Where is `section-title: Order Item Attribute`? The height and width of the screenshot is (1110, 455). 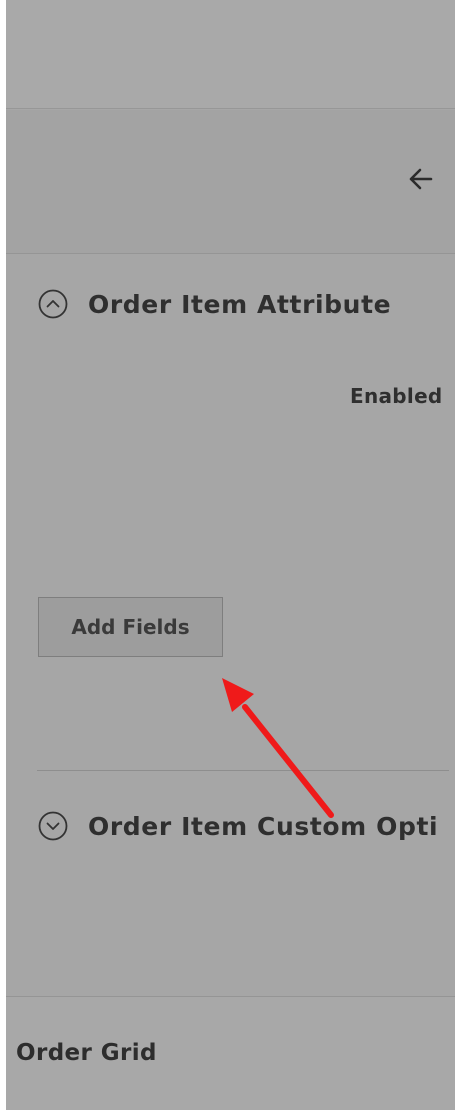
section-title: Order Item Attribute is located at coordinates (240, 304).